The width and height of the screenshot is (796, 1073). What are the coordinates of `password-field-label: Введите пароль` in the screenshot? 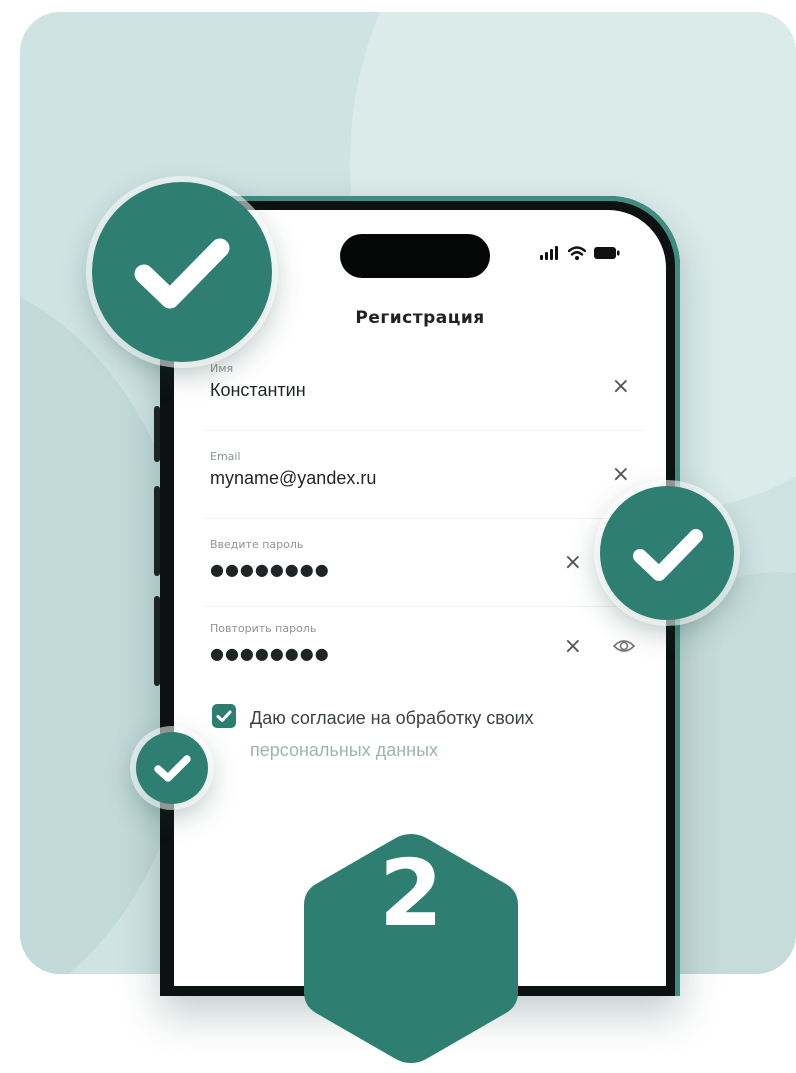 It's located at (257, 544).